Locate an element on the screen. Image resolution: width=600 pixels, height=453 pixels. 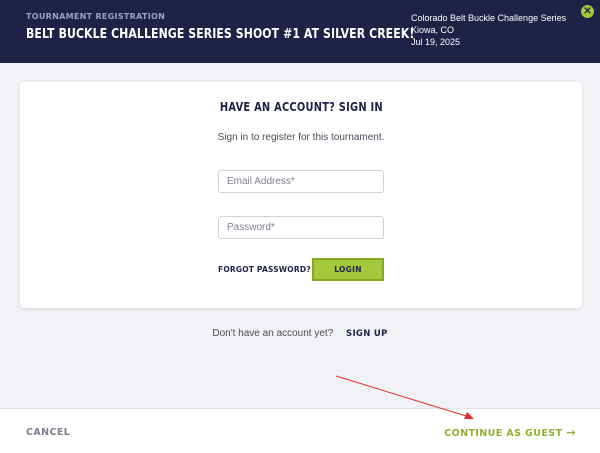
signin-heading: HAVE AN ACCOUNT? SIGN IN is located at coordinates (301, 107).